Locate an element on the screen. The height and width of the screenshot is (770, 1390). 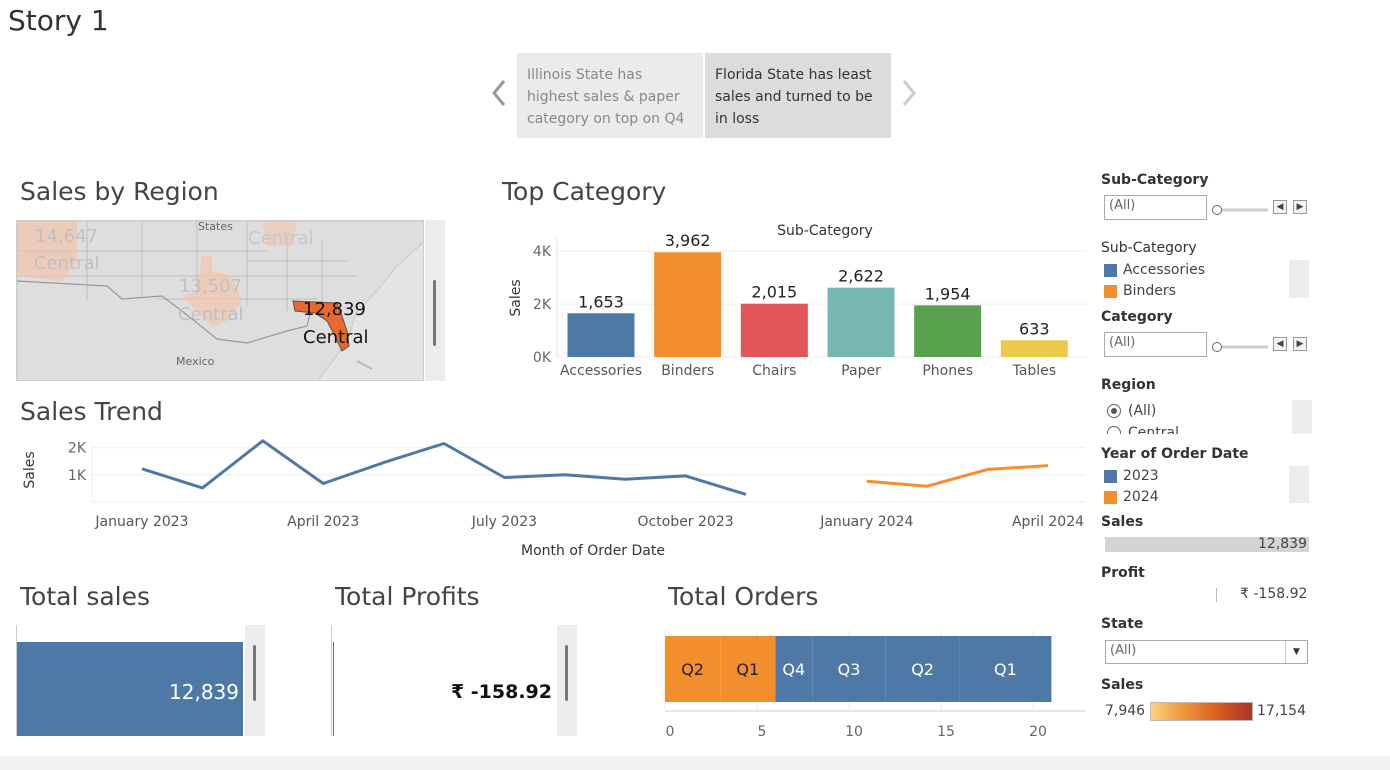
total-sales-scrollbar is located at coordinates (255, 680).